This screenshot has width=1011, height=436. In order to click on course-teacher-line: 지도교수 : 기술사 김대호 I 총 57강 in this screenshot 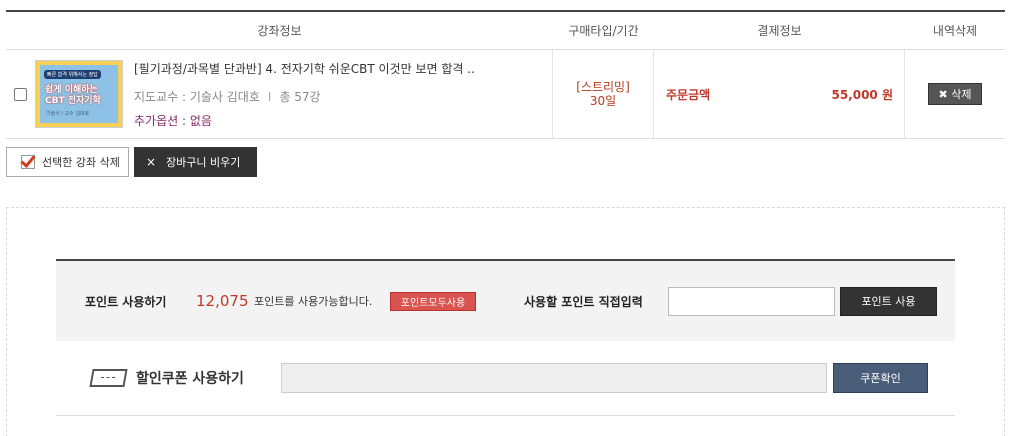, I will do `click(304, 96)`.